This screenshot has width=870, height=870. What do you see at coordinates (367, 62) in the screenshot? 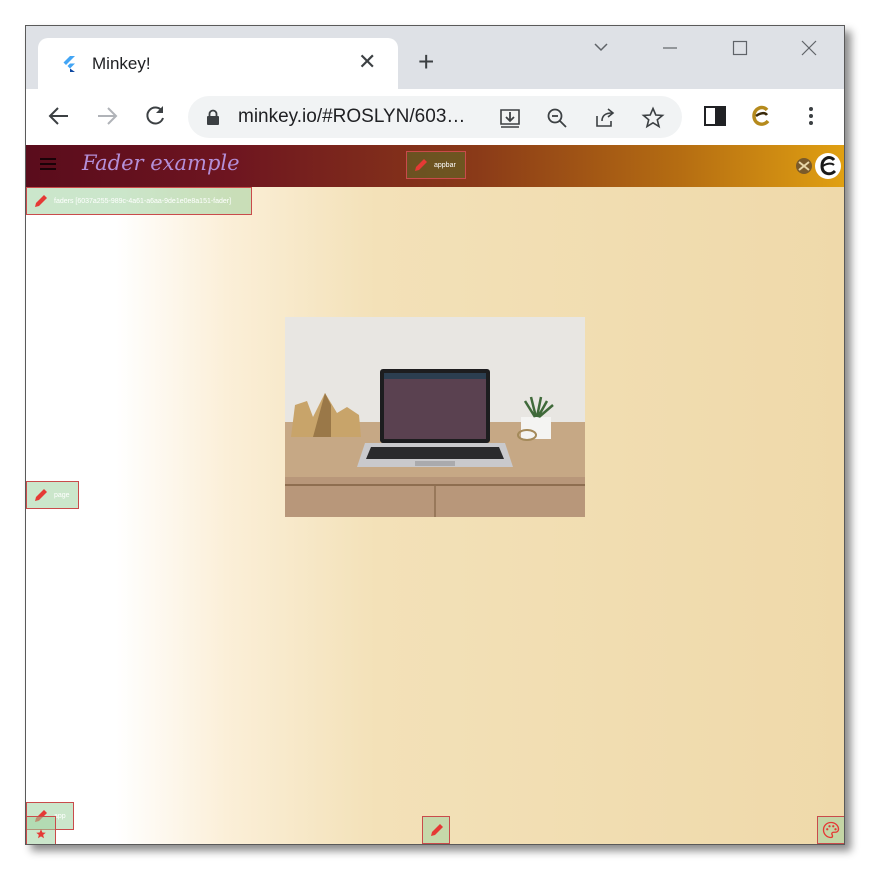
I see `tab-close-icon: ✕` at bounding box center [367, 62].